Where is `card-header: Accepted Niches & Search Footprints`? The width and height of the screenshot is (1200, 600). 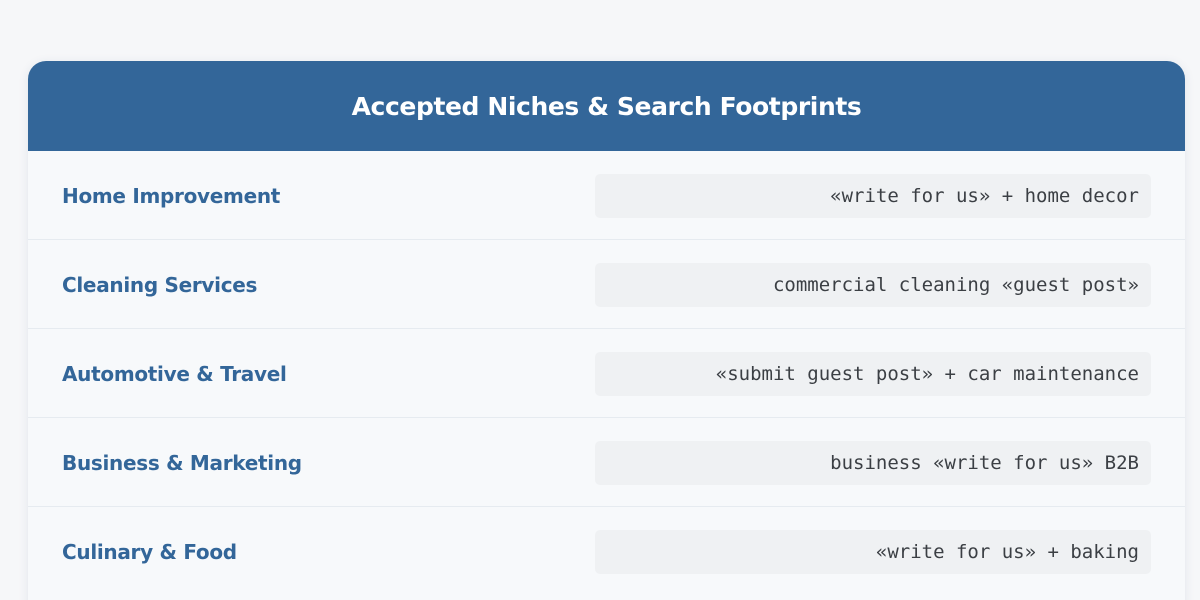 card-header: Accepted Niches & Search Footprints is located at coordinates (606, 106).